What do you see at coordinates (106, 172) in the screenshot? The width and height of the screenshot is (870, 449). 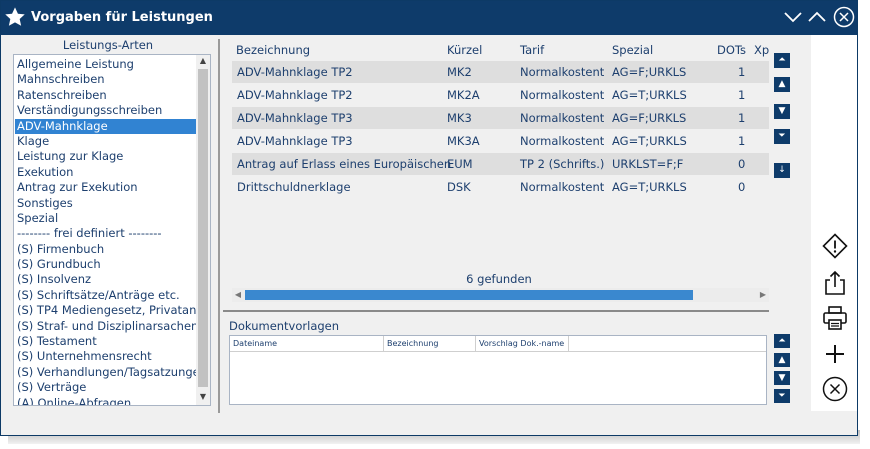 I see `list-item: Exekution` at bounding box center [106, 172].